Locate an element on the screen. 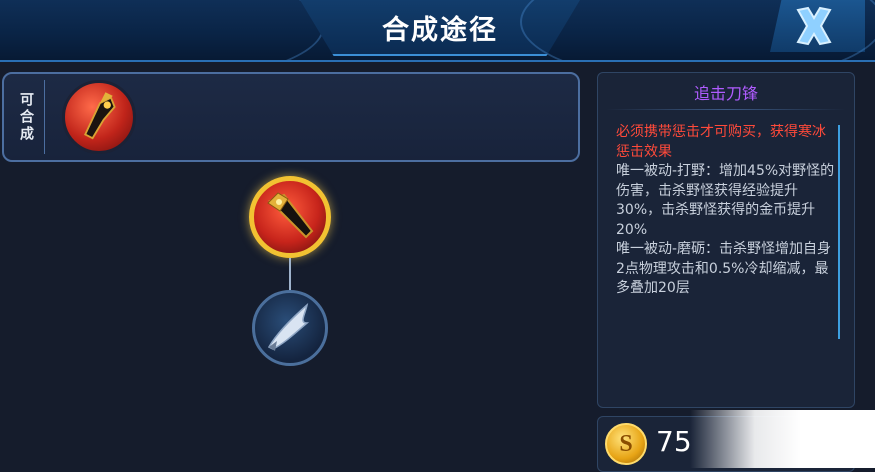 This screenshot has height=472, width=875. buy-area-overlay is located at coordinates (782, 439).